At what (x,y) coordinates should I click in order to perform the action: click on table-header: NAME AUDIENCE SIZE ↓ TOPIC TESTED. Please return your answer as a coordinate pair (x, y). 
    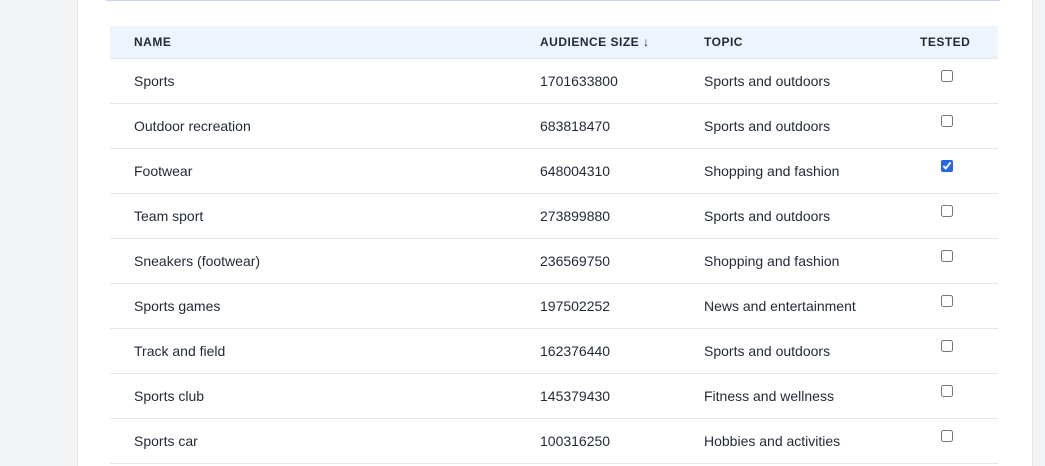
    Looking at the image, I should click on (554, 42).